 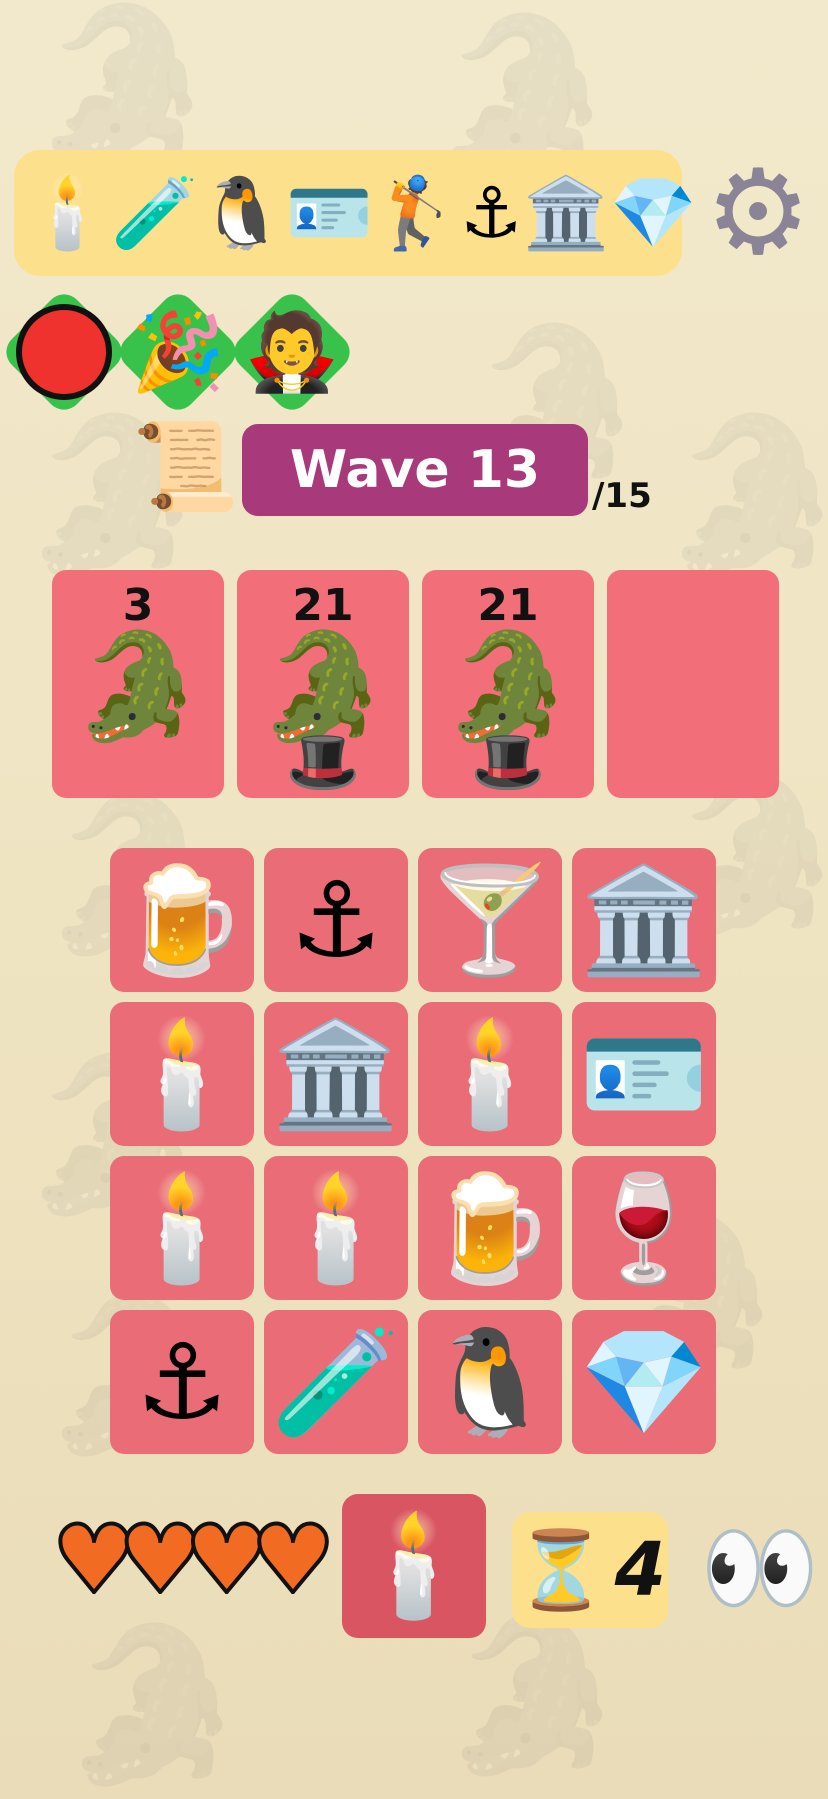 I want to click on enemy-card: 3 🐊, so click(x=138, y=684).